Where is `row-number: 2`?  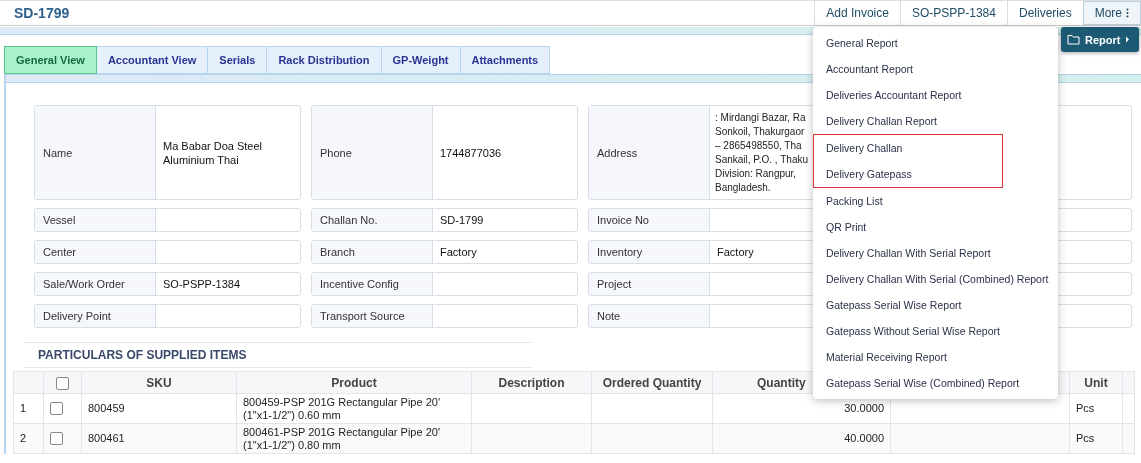
row-number: 2 is located at coordinates (28, 438).